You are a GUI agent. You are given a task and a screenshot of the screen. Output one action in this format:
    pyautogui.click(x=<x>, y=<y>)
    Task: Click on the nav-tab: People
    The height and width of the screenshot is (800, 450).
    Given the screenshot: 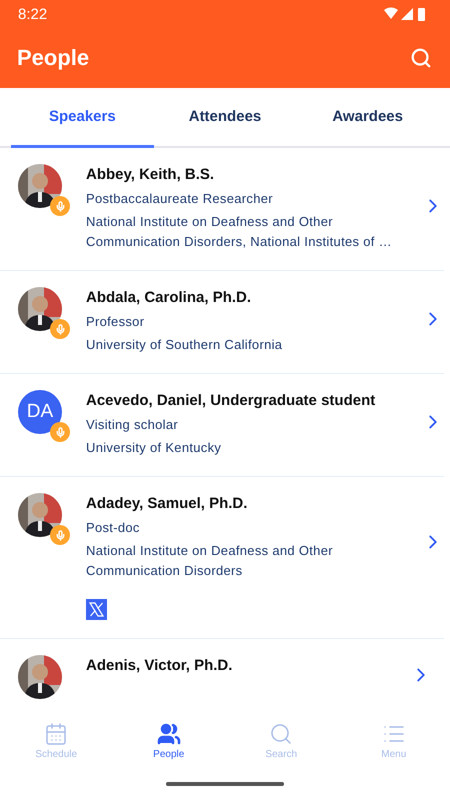 What is the action you would take?
    pyautogui.click(x=168, y=741)
    